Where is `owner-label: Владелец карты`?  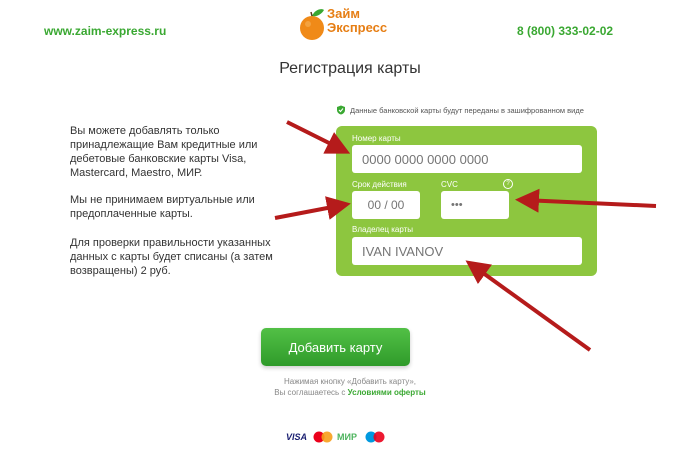 owner-label: Владелец карты is located at coordinates (383, 229).